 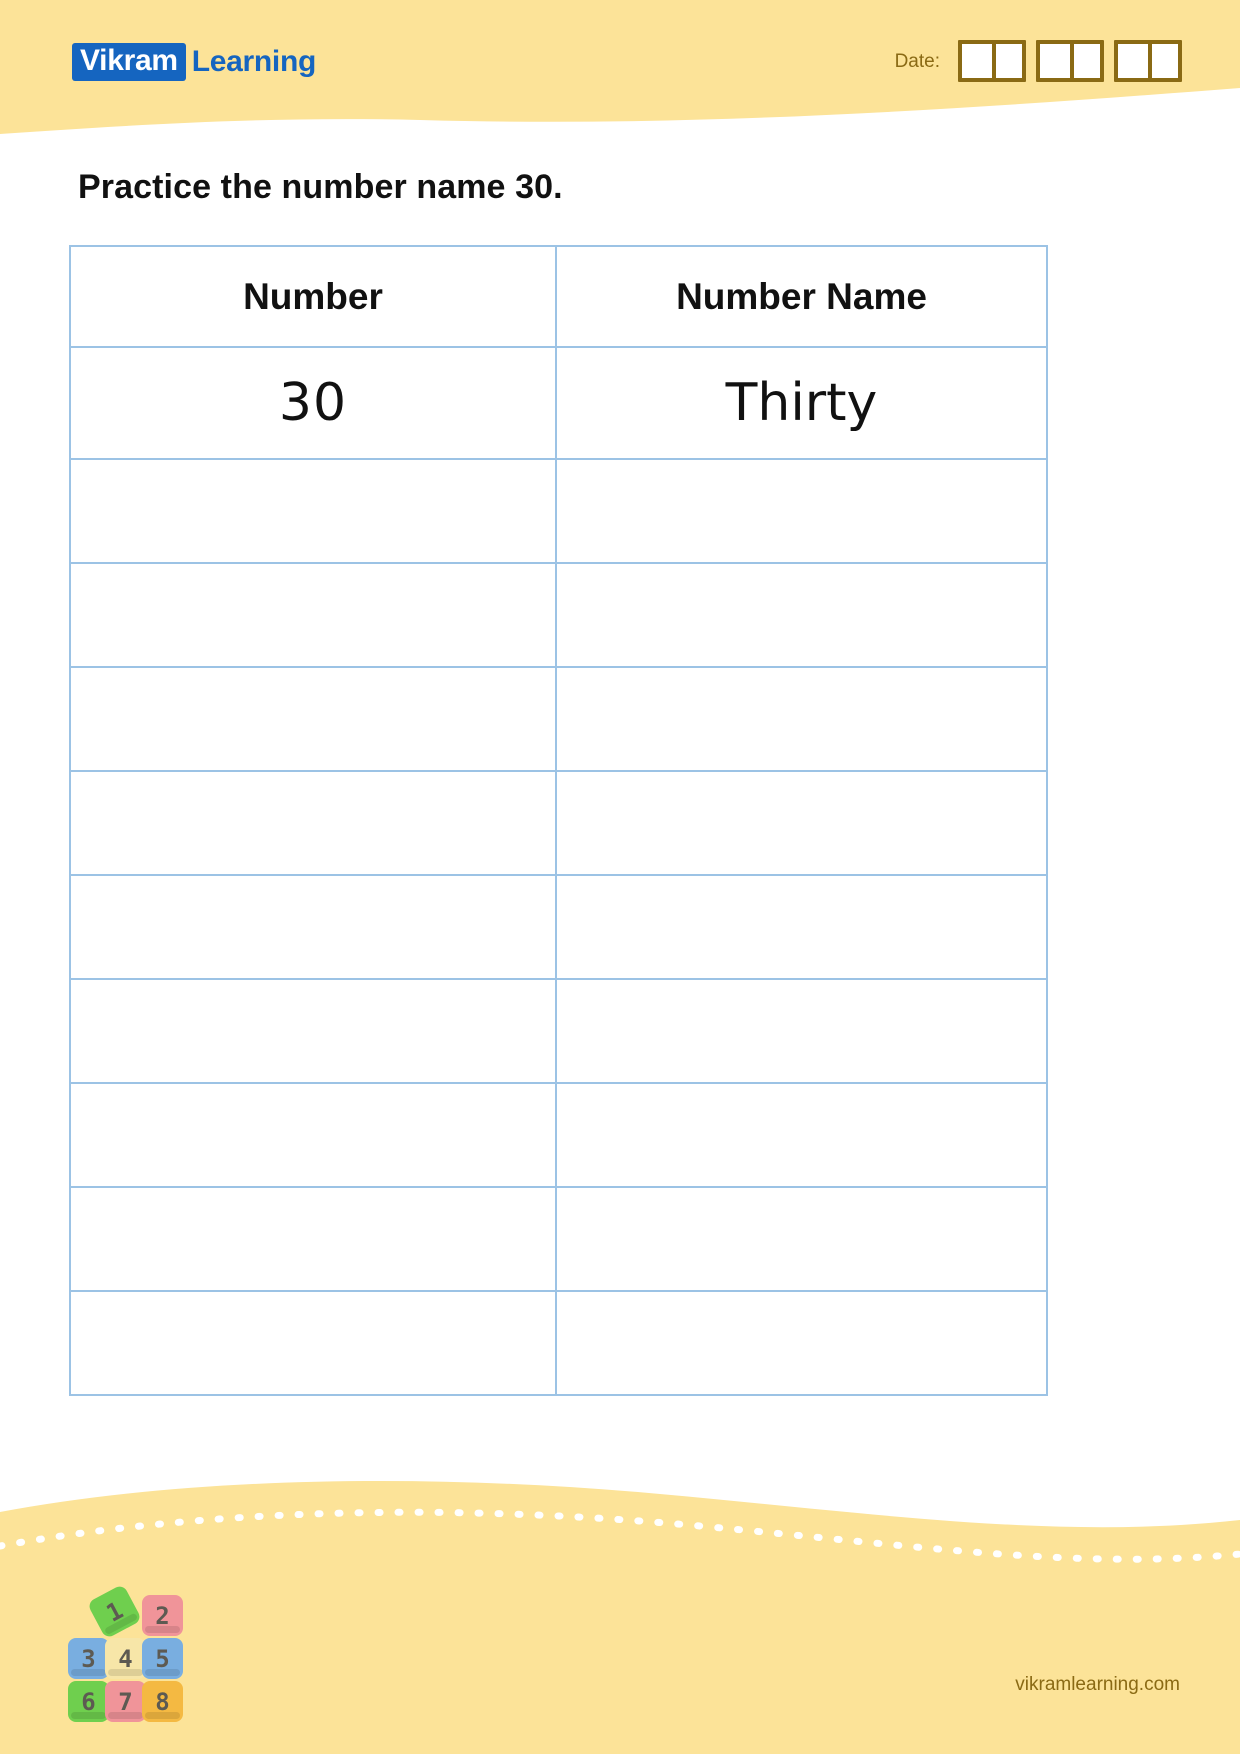 I want to click on number-block-6: 6, so click(x=88, y=1701).